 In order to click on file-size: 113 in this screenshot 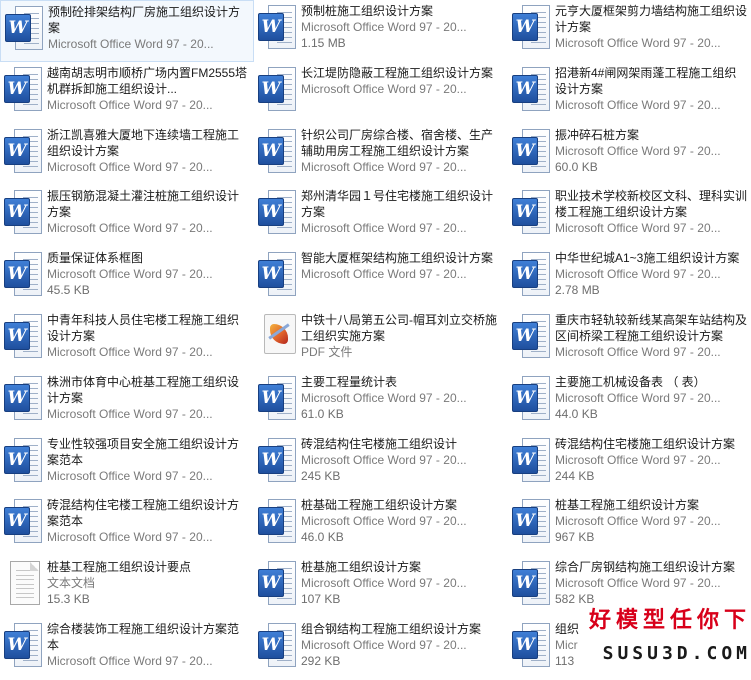, I will do `click(565, 660)`.